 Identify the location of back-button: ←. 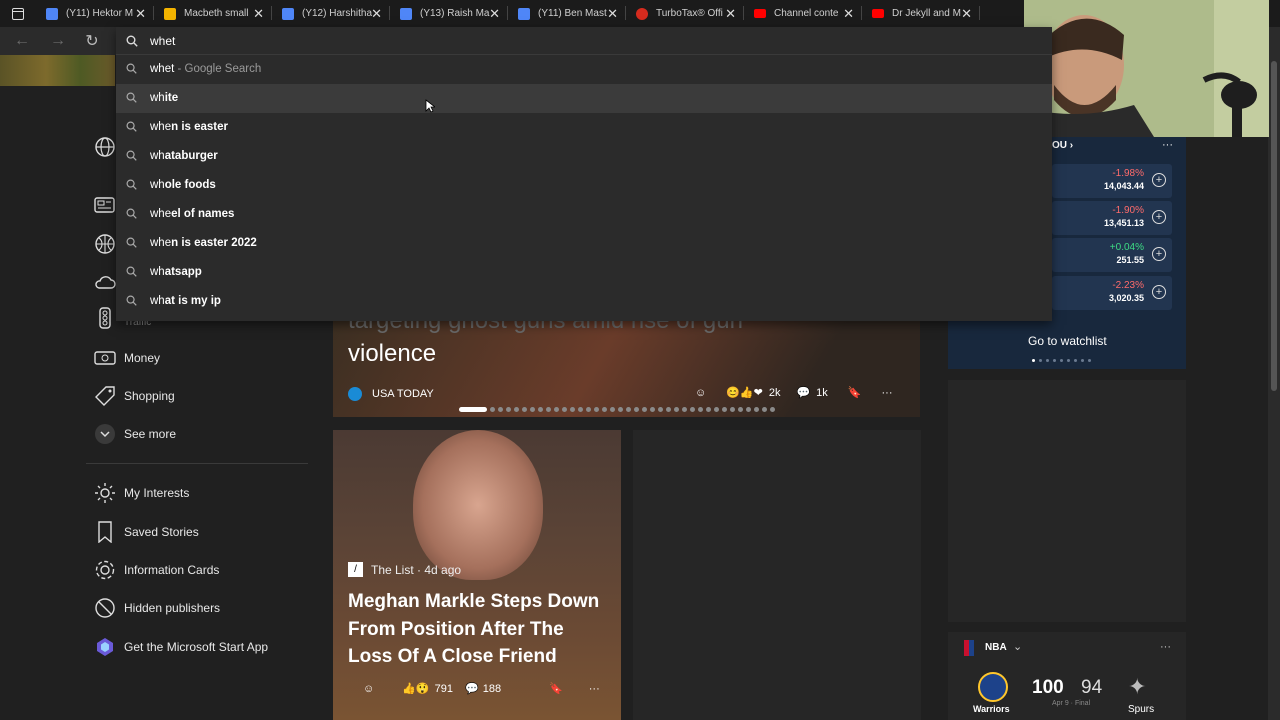
(22, 41).